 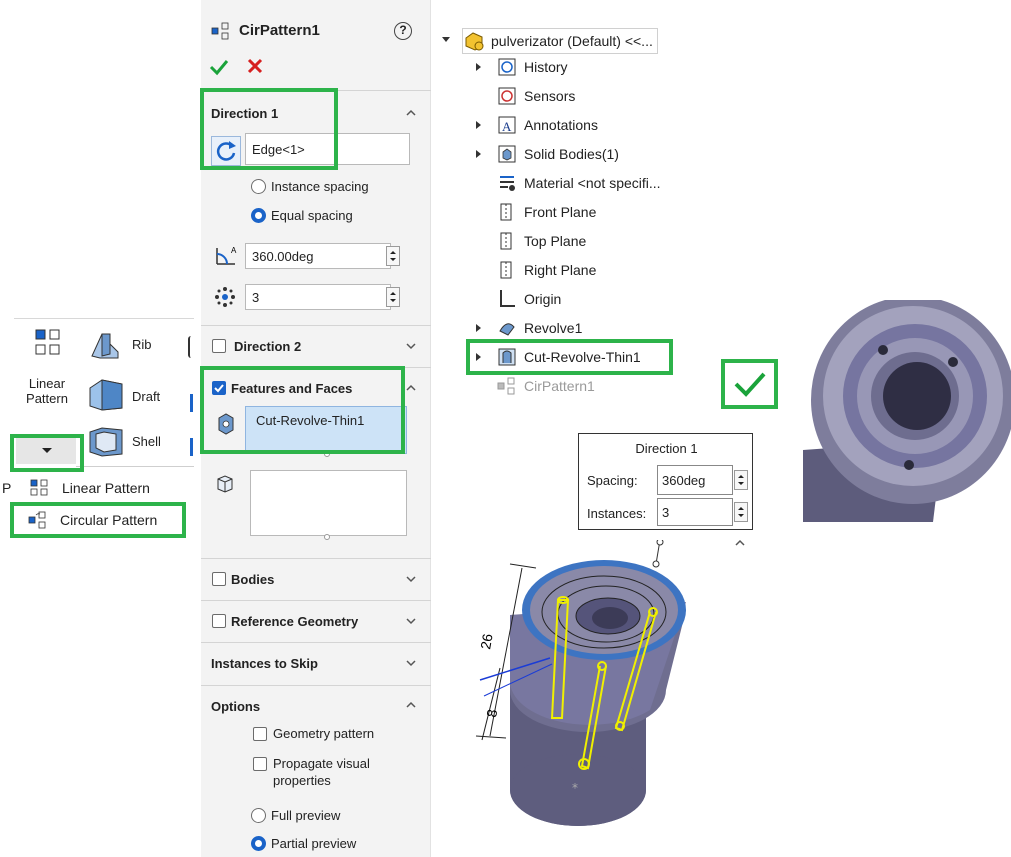 I want to click on shell-icon, so click(x=106, y=442).